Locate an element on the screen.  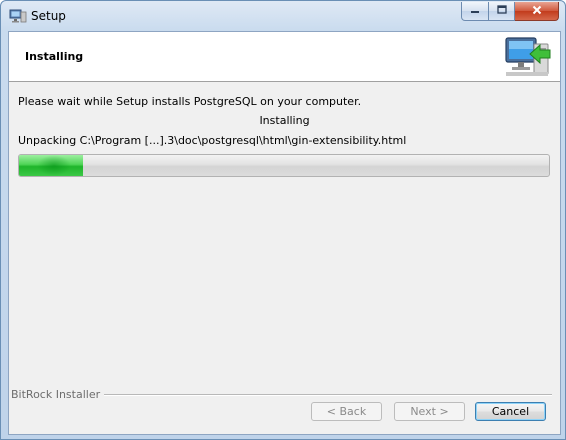
minimize-button is located at coordinates (475, 11).